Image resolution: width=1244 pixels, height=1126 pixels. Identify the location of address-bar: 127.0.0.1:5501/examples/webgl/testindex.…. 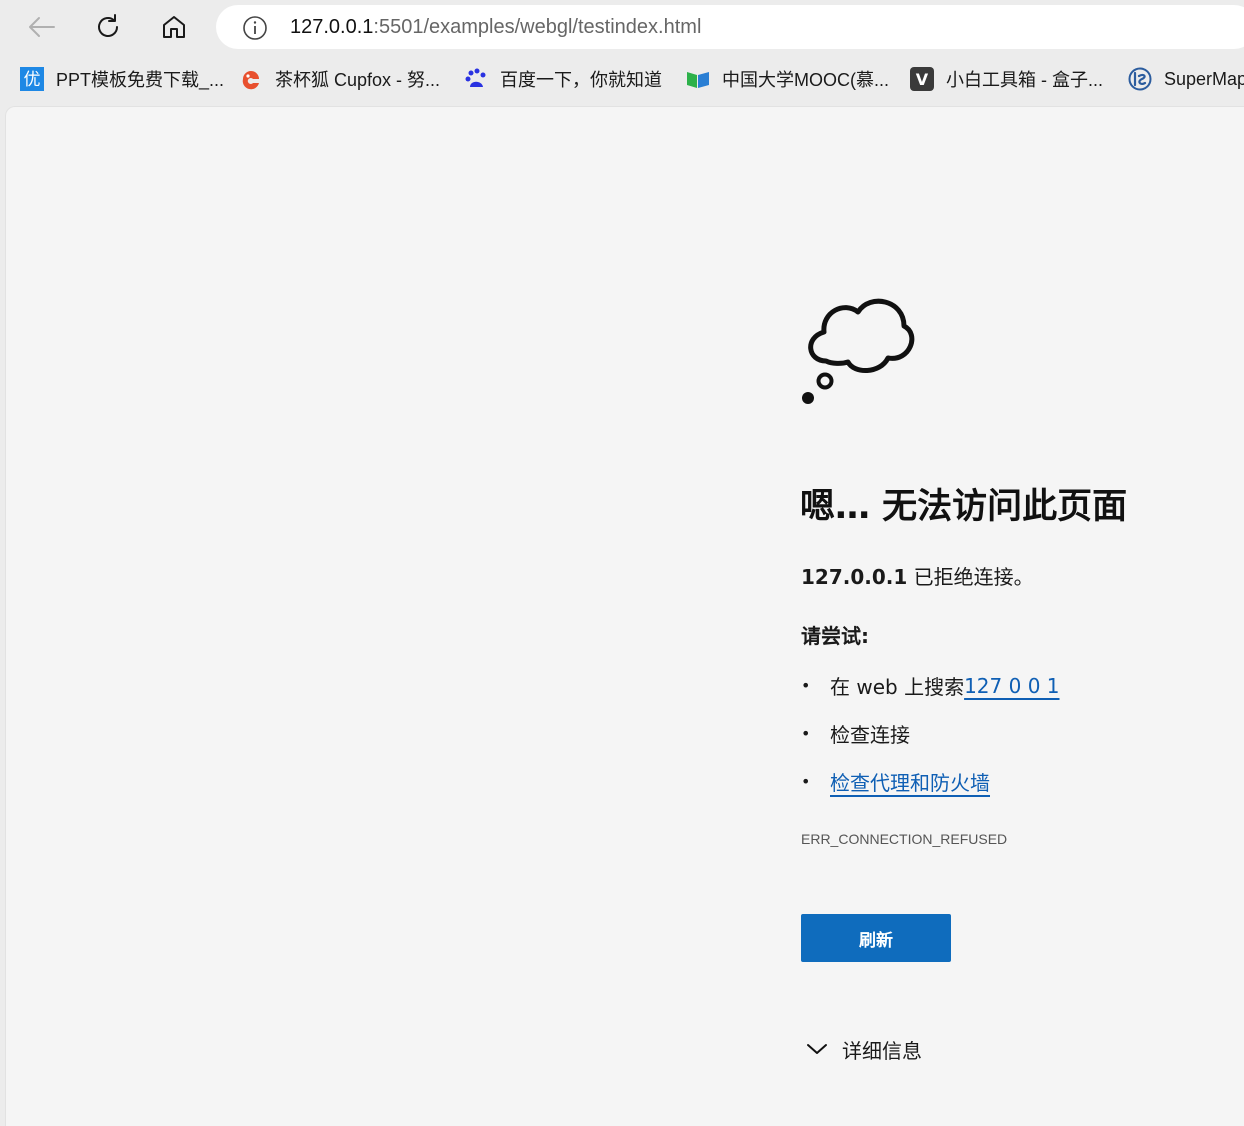
(730, 27).